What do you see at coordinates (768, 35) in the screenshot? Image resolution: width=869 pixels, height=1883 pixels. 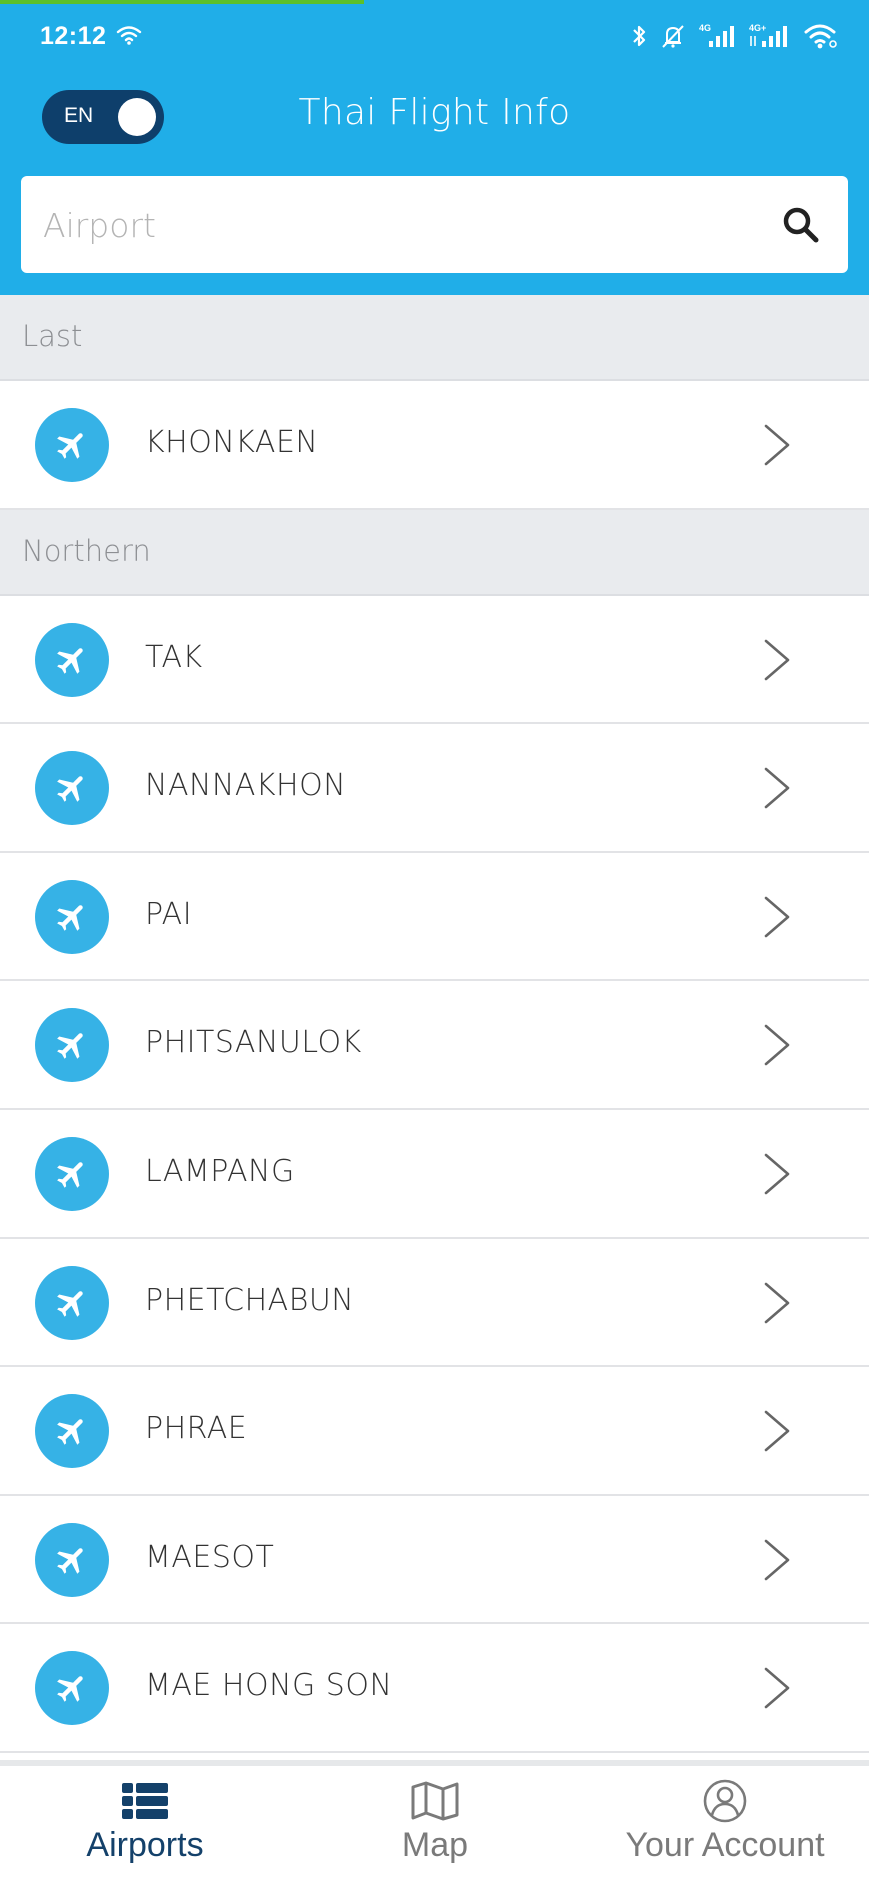 I see `signal-4g-plus-icon: 4G+` at bounding box center [768, 35].